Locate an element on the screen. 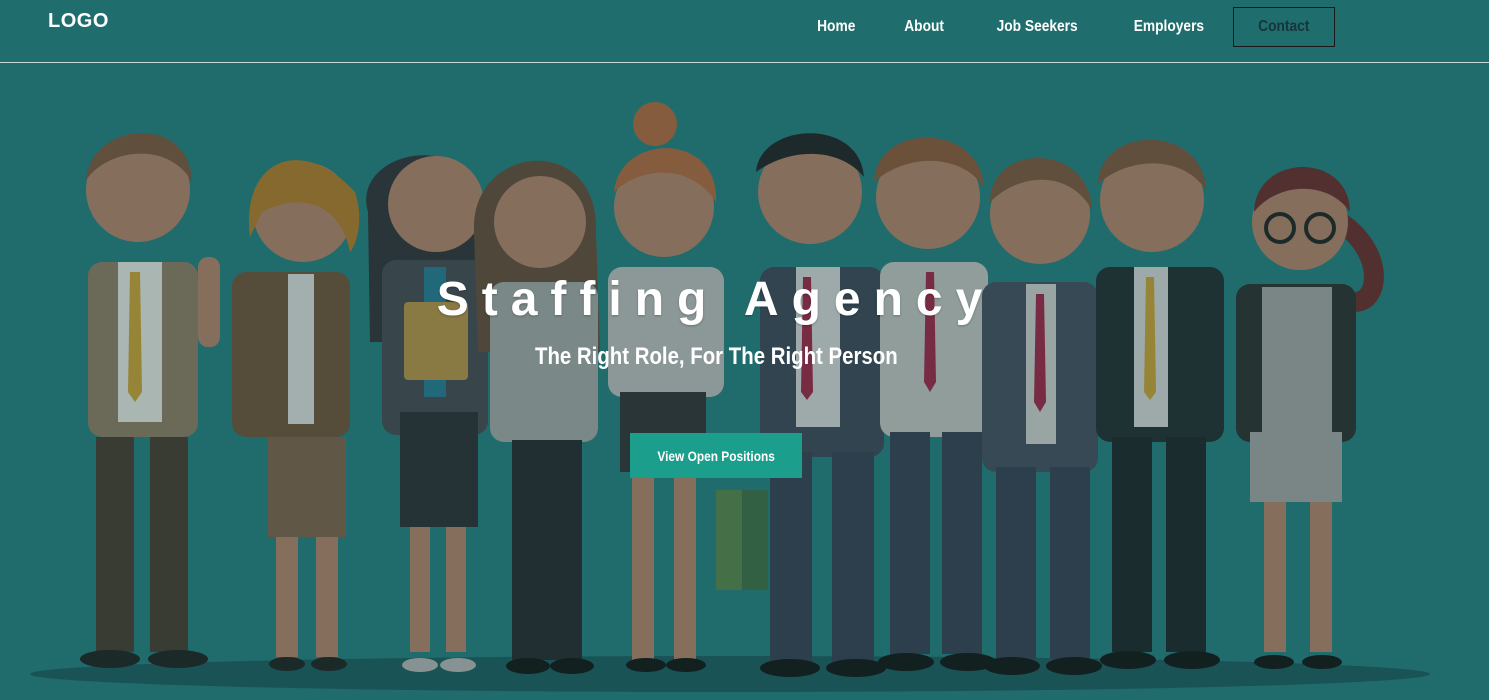 This screenshot has height=700, width=1489. view-open-positions-button: View Open Positions is located at coordinates (716, 455).